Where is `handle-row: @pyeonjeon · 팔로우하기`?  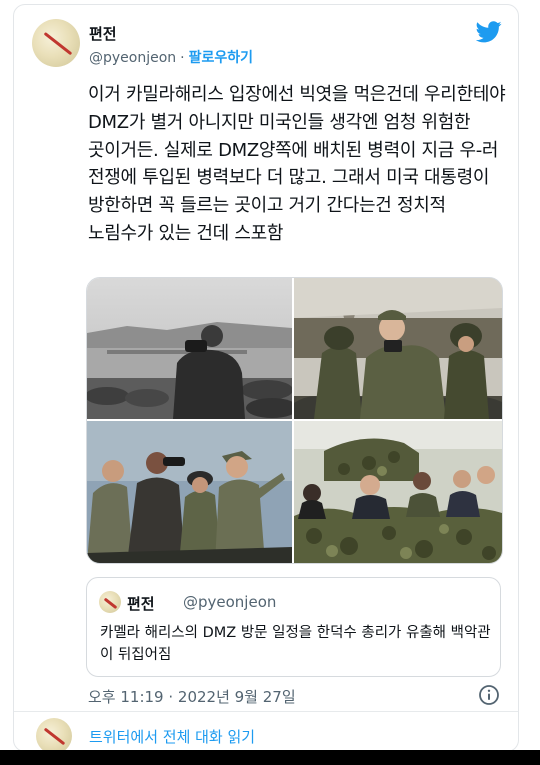
handle-row: @pyeonjeon · 팔로우하기 is located at coordinates (171, 57).